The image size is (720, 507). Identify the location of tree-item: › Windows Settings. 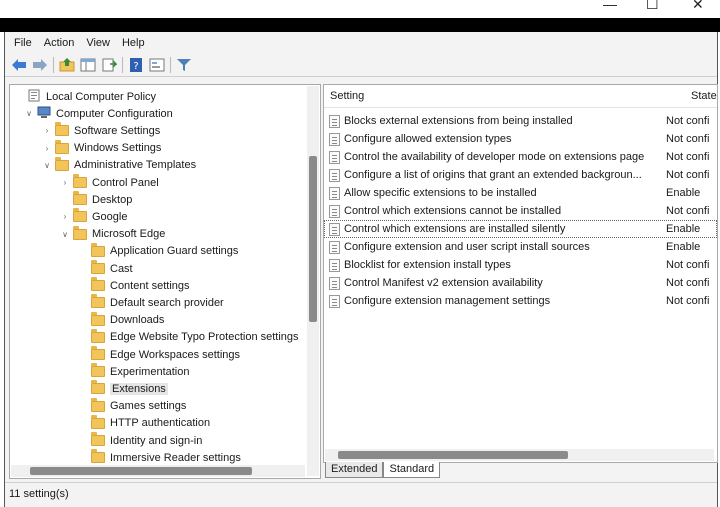
(101, 148).